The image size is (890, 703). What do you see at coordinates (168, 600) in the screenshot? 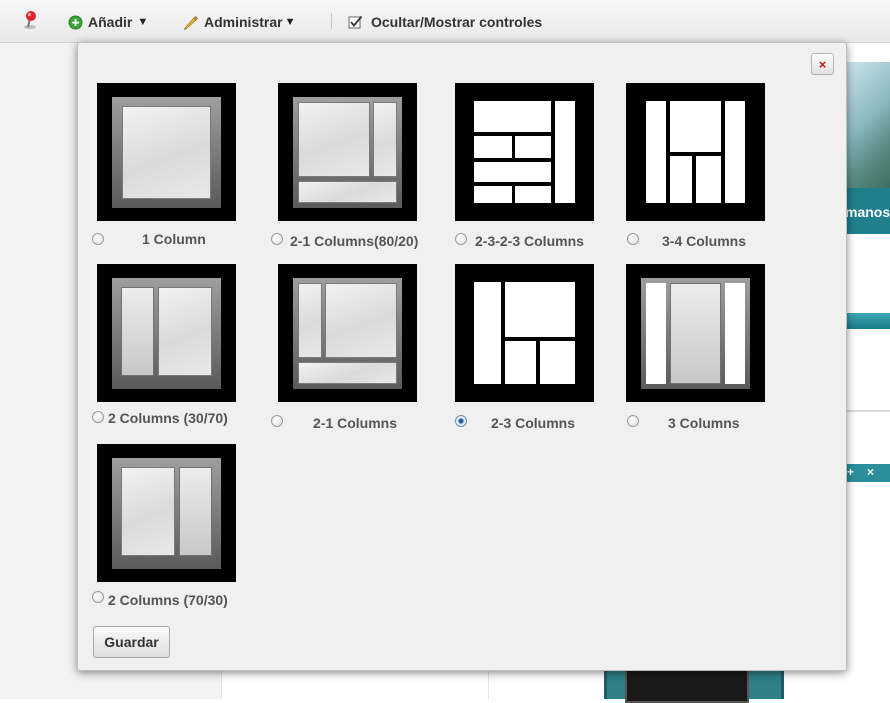
I see `label-2-columns-70-30: 2 Columns (70/30)` at bounding box center [168, 600].